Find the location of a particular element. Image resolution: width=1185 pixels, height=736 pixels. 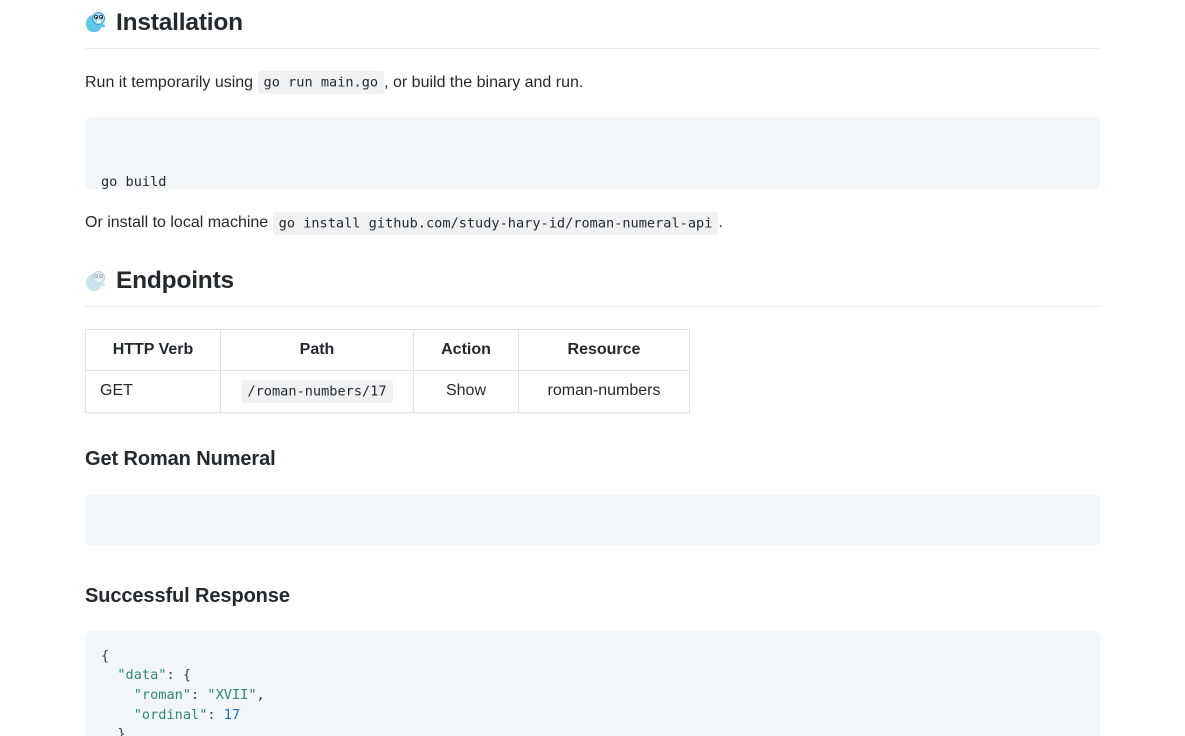

table-cell-resource: roman-numbers is located at coordinates (604, 391).